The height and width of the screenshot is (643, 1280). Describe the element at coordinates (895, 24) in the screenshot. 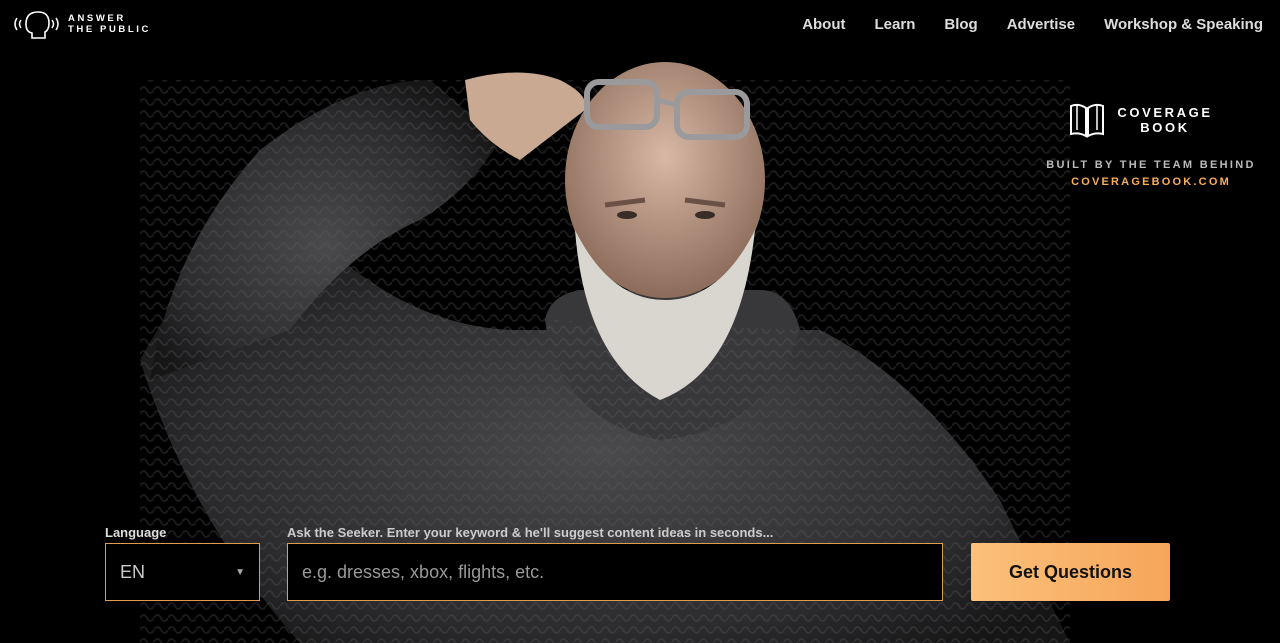

I see `nav-learn: Learn` at that location.